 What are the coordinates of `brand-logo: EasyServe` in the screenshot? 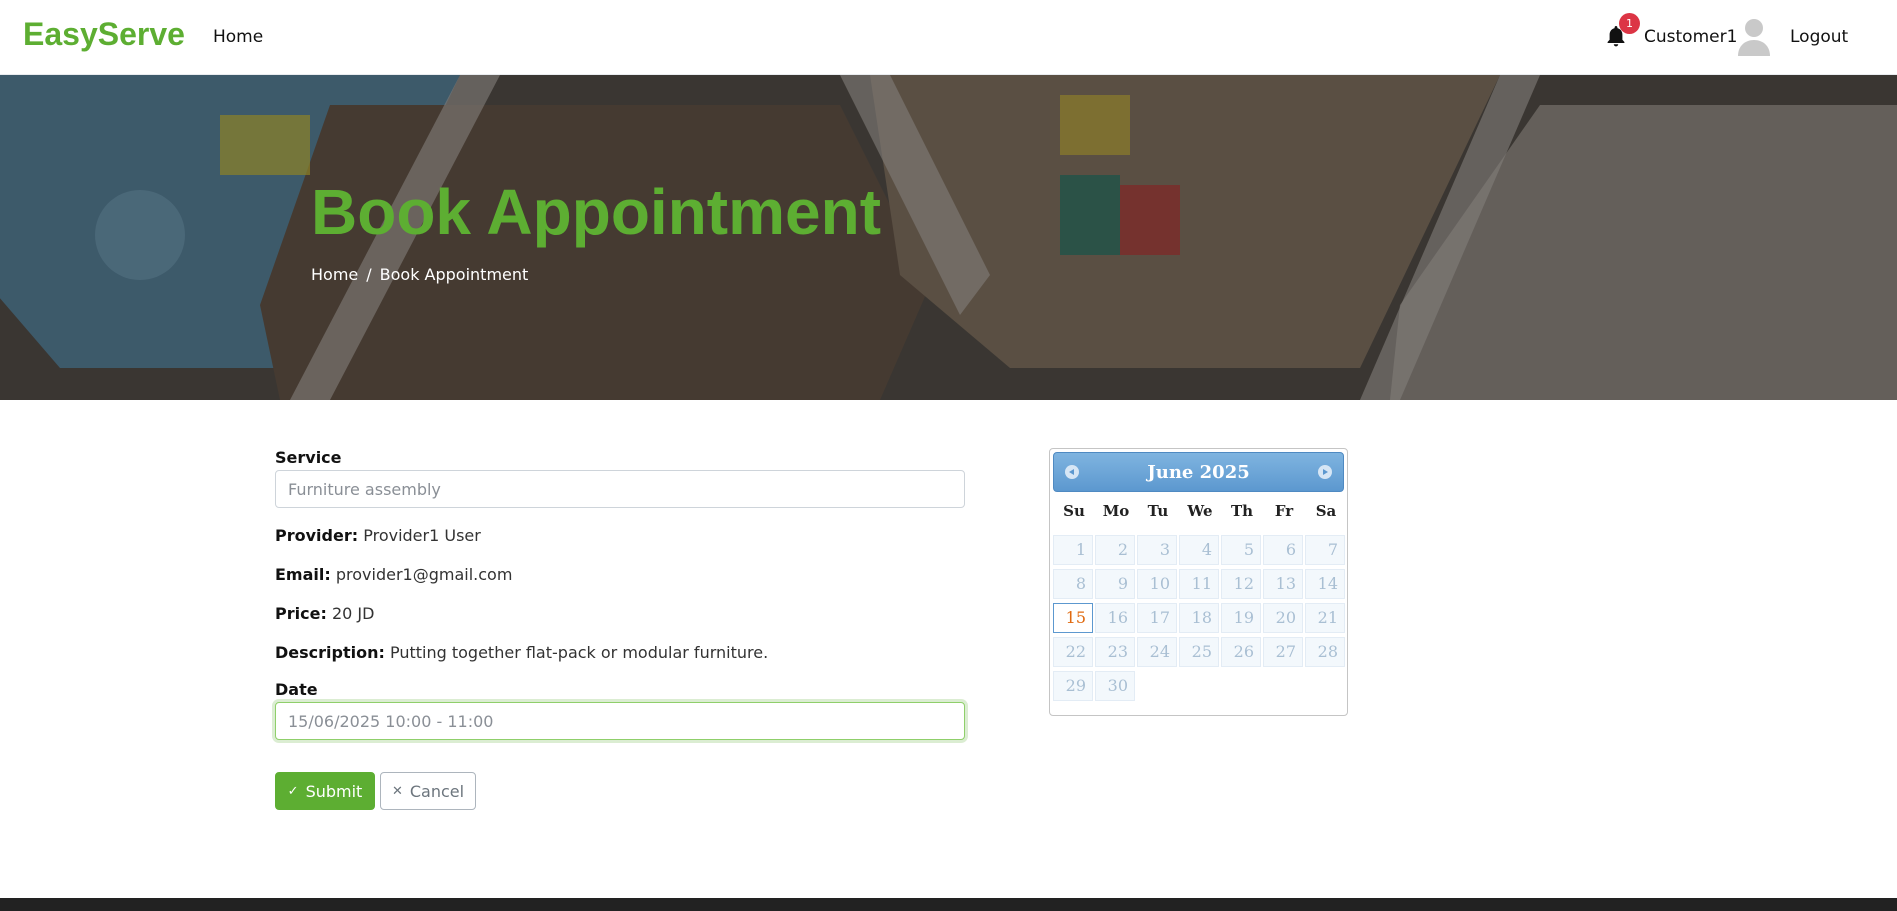 It's located at (104, 34).